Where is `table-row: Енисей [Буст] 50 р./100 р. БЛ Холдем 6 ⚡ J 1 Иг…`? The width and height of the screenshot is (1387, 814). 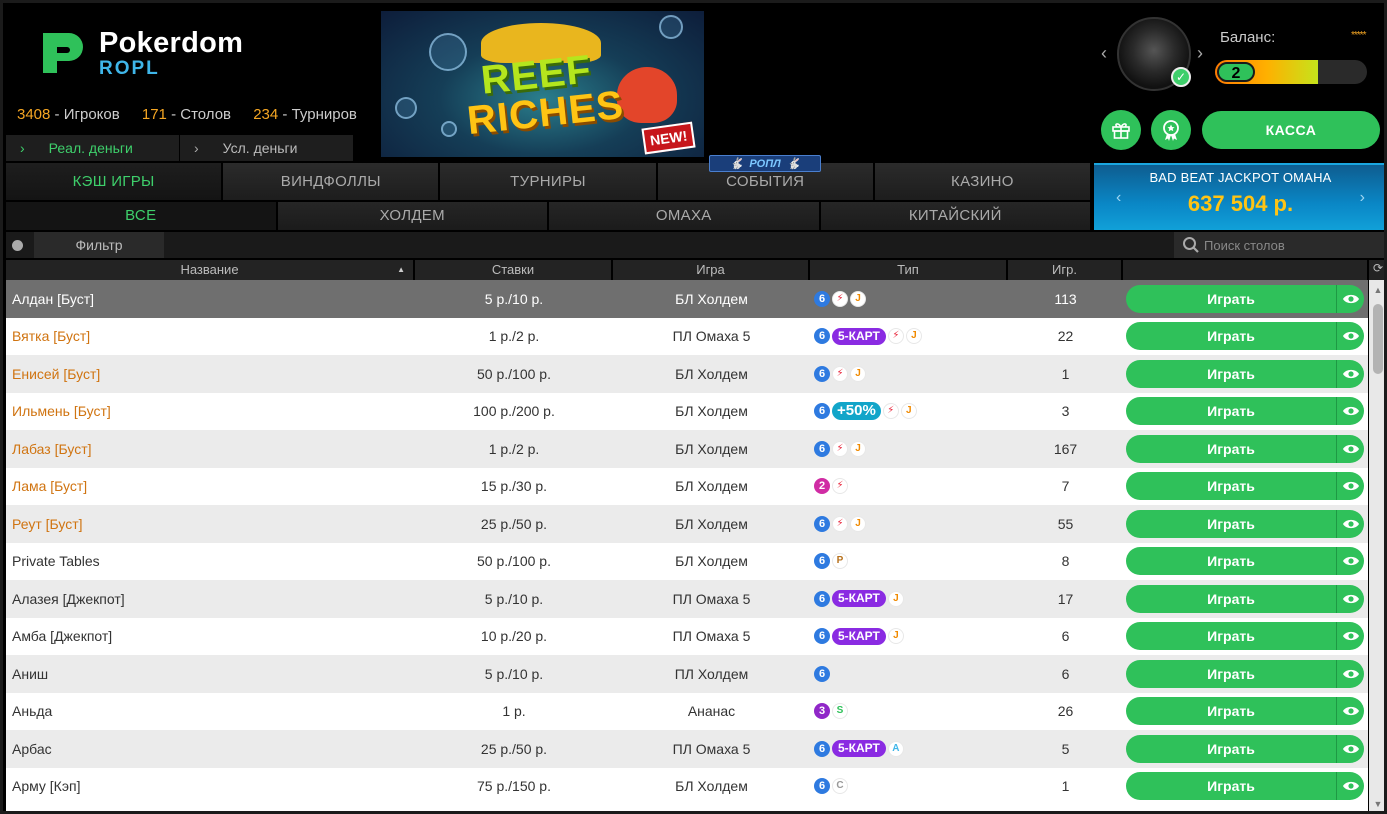 table-row: Енисей [Буст] 50 р./100 р. БЛ Холдем 6 ⚡ J 1 Иг… is located at coordinates (687, 374).